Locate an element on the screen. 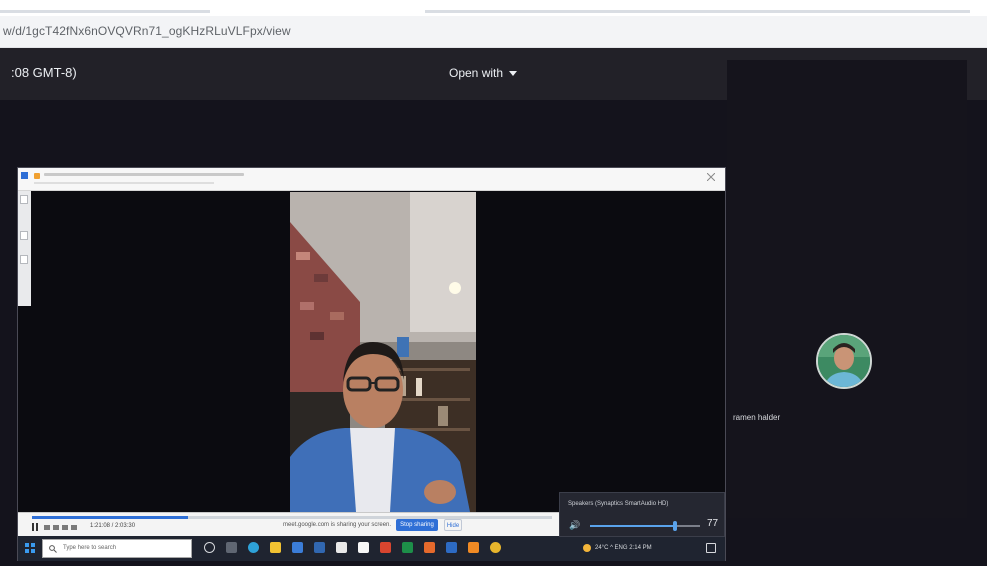  hide-button: Hide is located at coordinates (453, 525).